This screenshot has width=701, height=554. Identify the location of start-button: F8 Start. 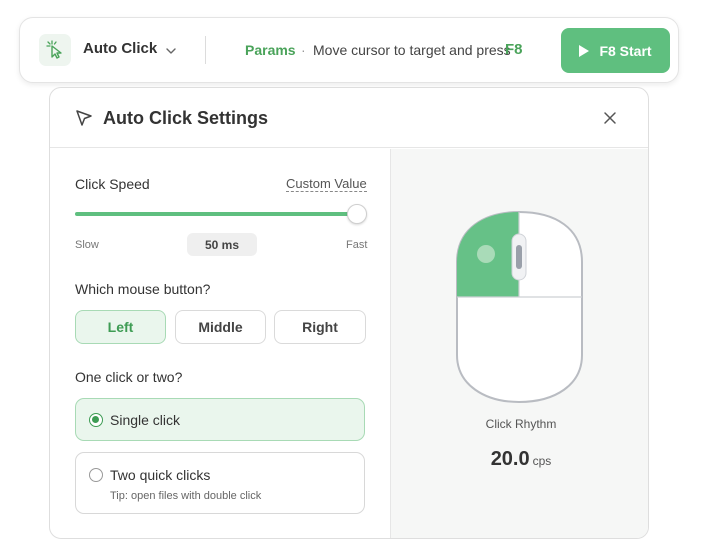
(615, 50).